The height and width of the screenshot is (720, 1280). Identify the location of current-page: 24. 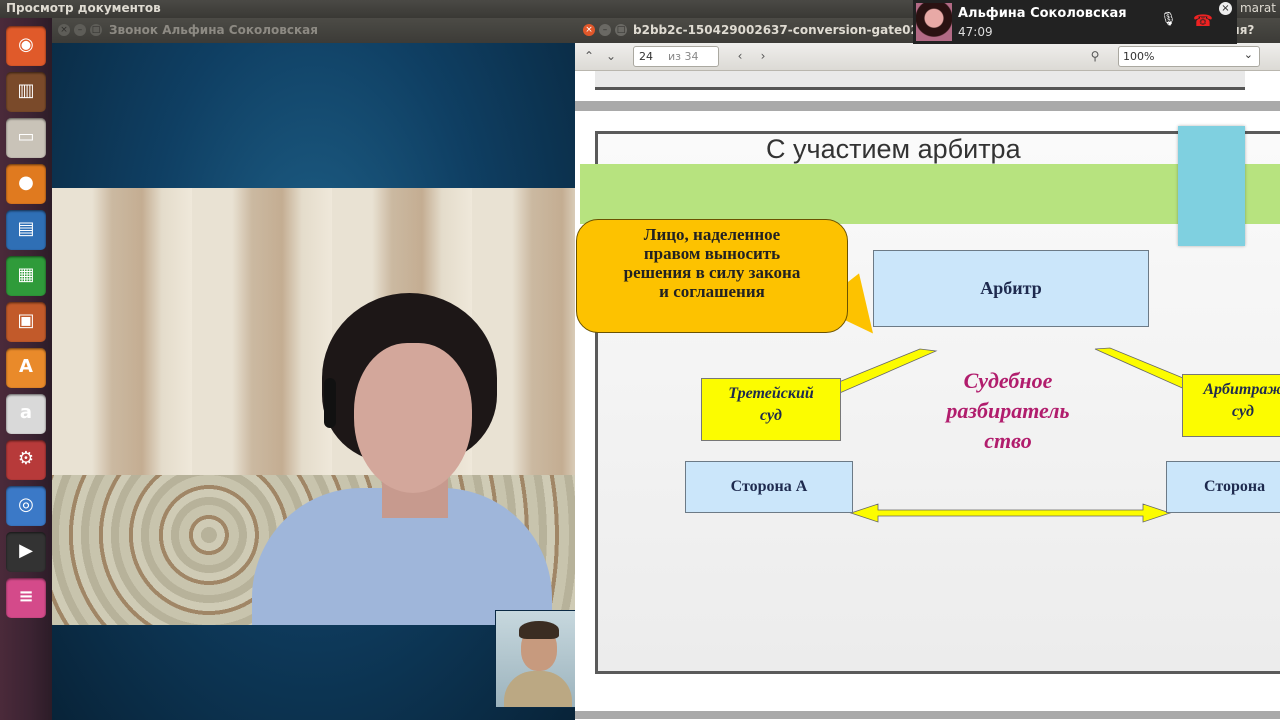
(646, 56).